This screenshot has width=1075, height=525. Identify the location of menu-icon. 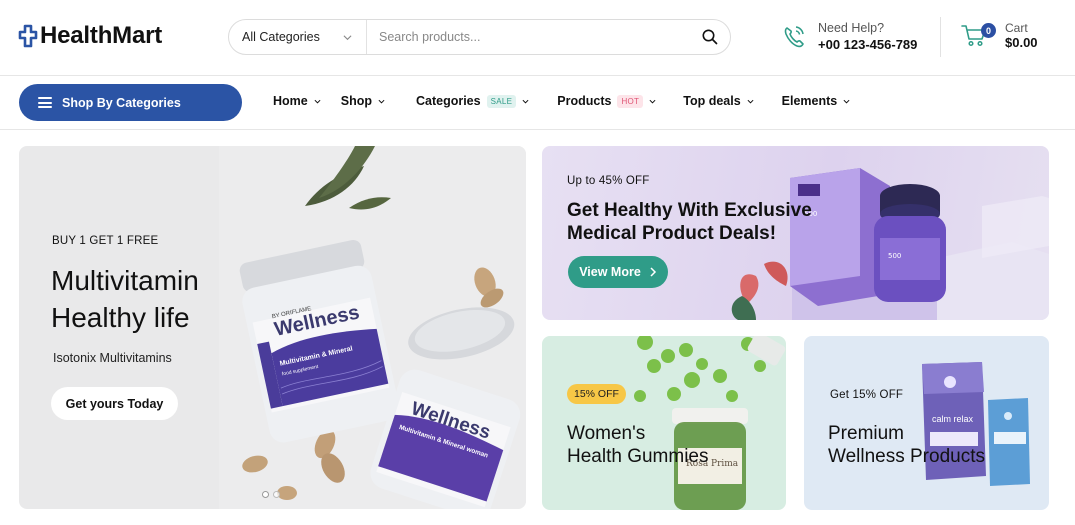
(45, 102).